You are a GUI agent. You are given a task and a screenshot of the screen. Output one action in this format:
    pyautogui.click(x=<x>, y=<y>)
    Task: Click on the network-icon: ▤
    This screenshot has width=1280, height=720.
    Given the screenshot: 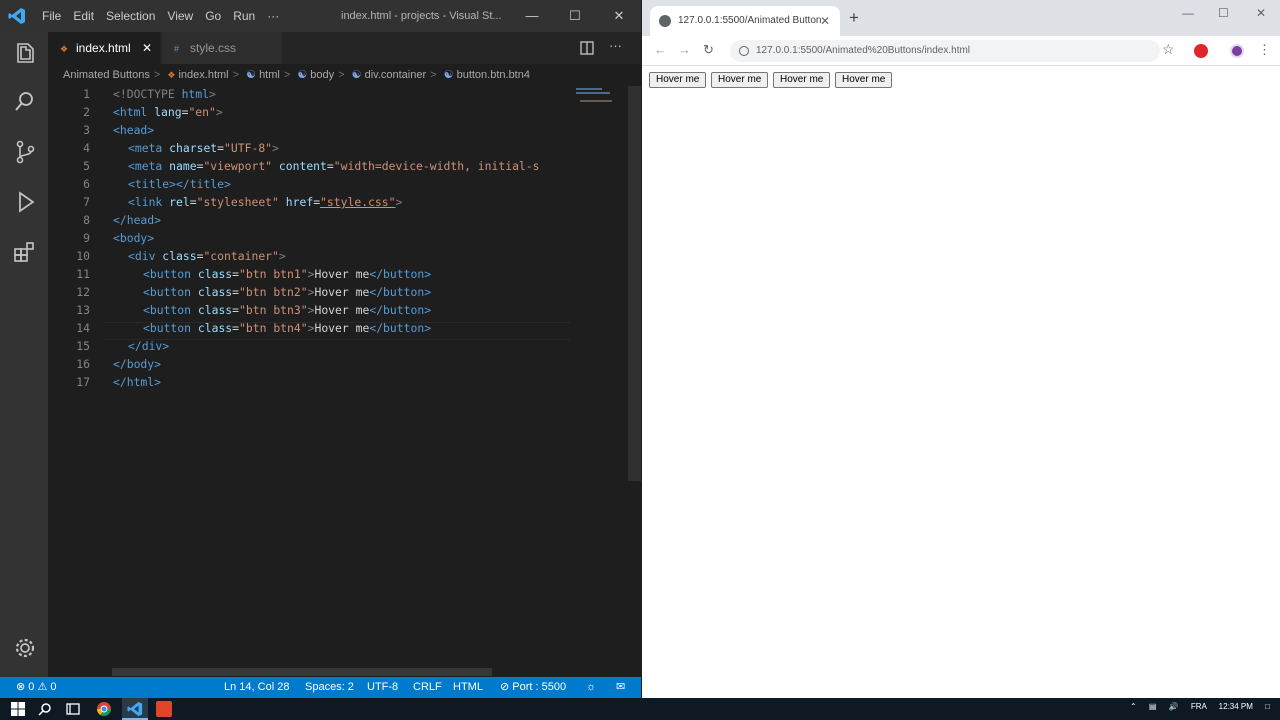 What is the action you would take?
    pyautogui.click(x=1153, y=706)
    